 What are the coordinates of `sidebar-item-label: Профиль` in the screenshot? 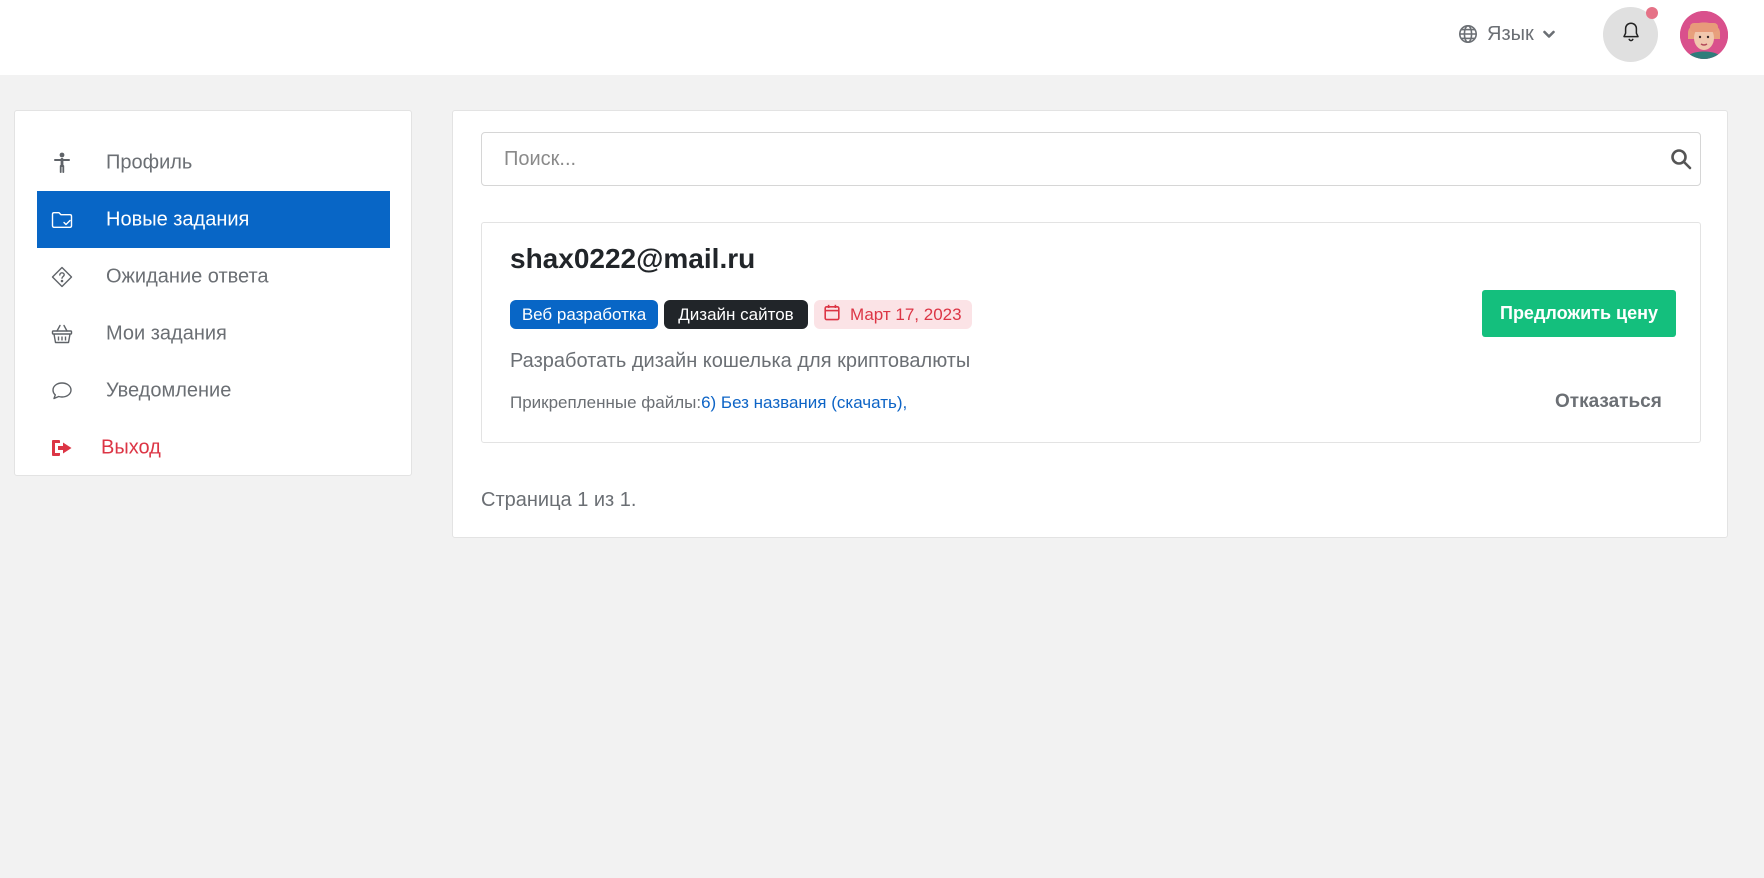 It's located at (149, 162).